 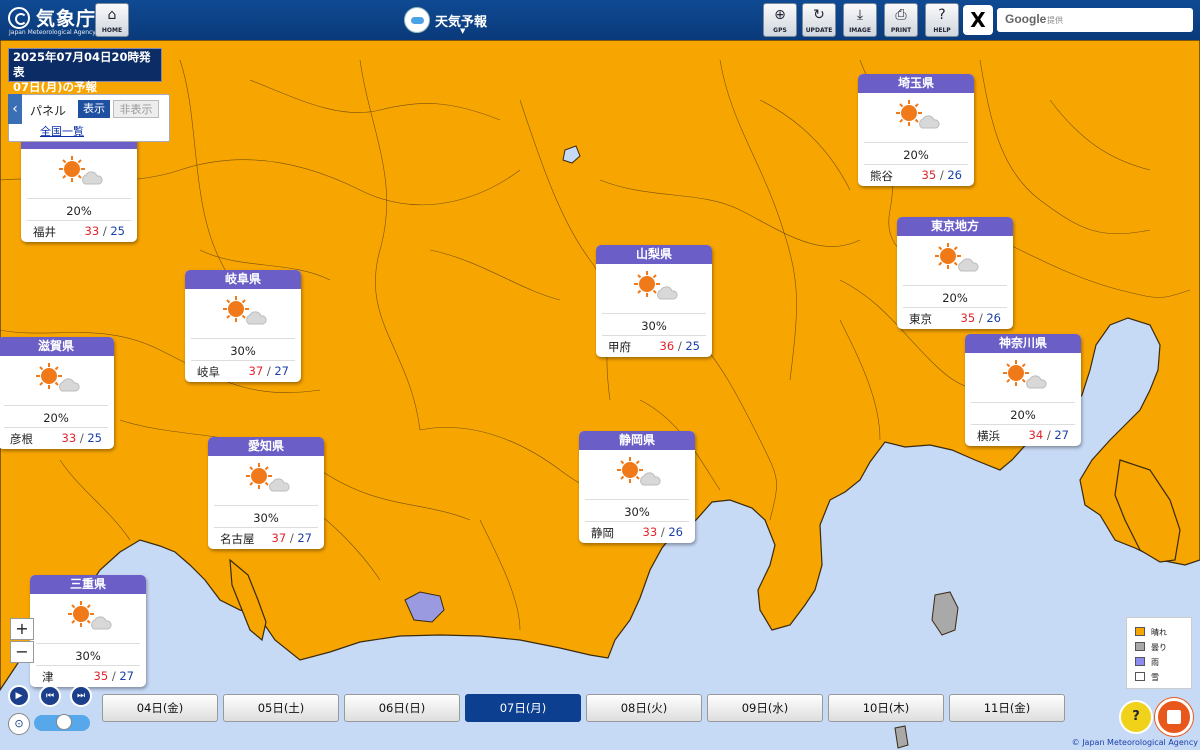 What do you see at coordinates (1095, 20) in the screenshot?
I see `search-input: Google 提供` at bounding box center [1095, 20].